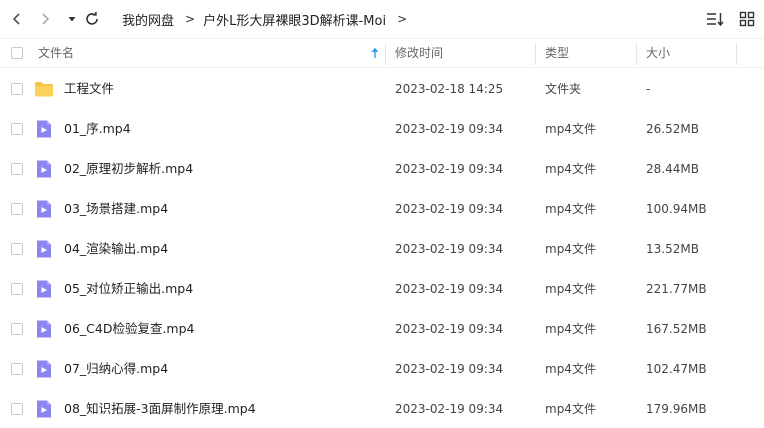  I want to click on file-size: 28.44MB, so click(672, 169).